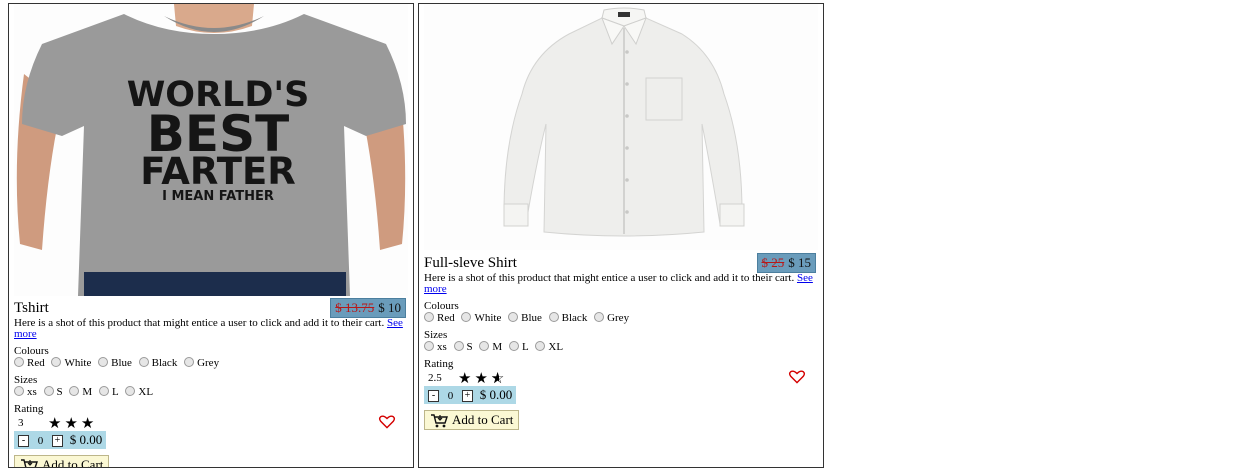 Image resolution: width=1240 pixels, height=470 pixels. Describe the element at coordinates (355, 307) in the screenshot. I see `old-price: $ 13.75` at that location.